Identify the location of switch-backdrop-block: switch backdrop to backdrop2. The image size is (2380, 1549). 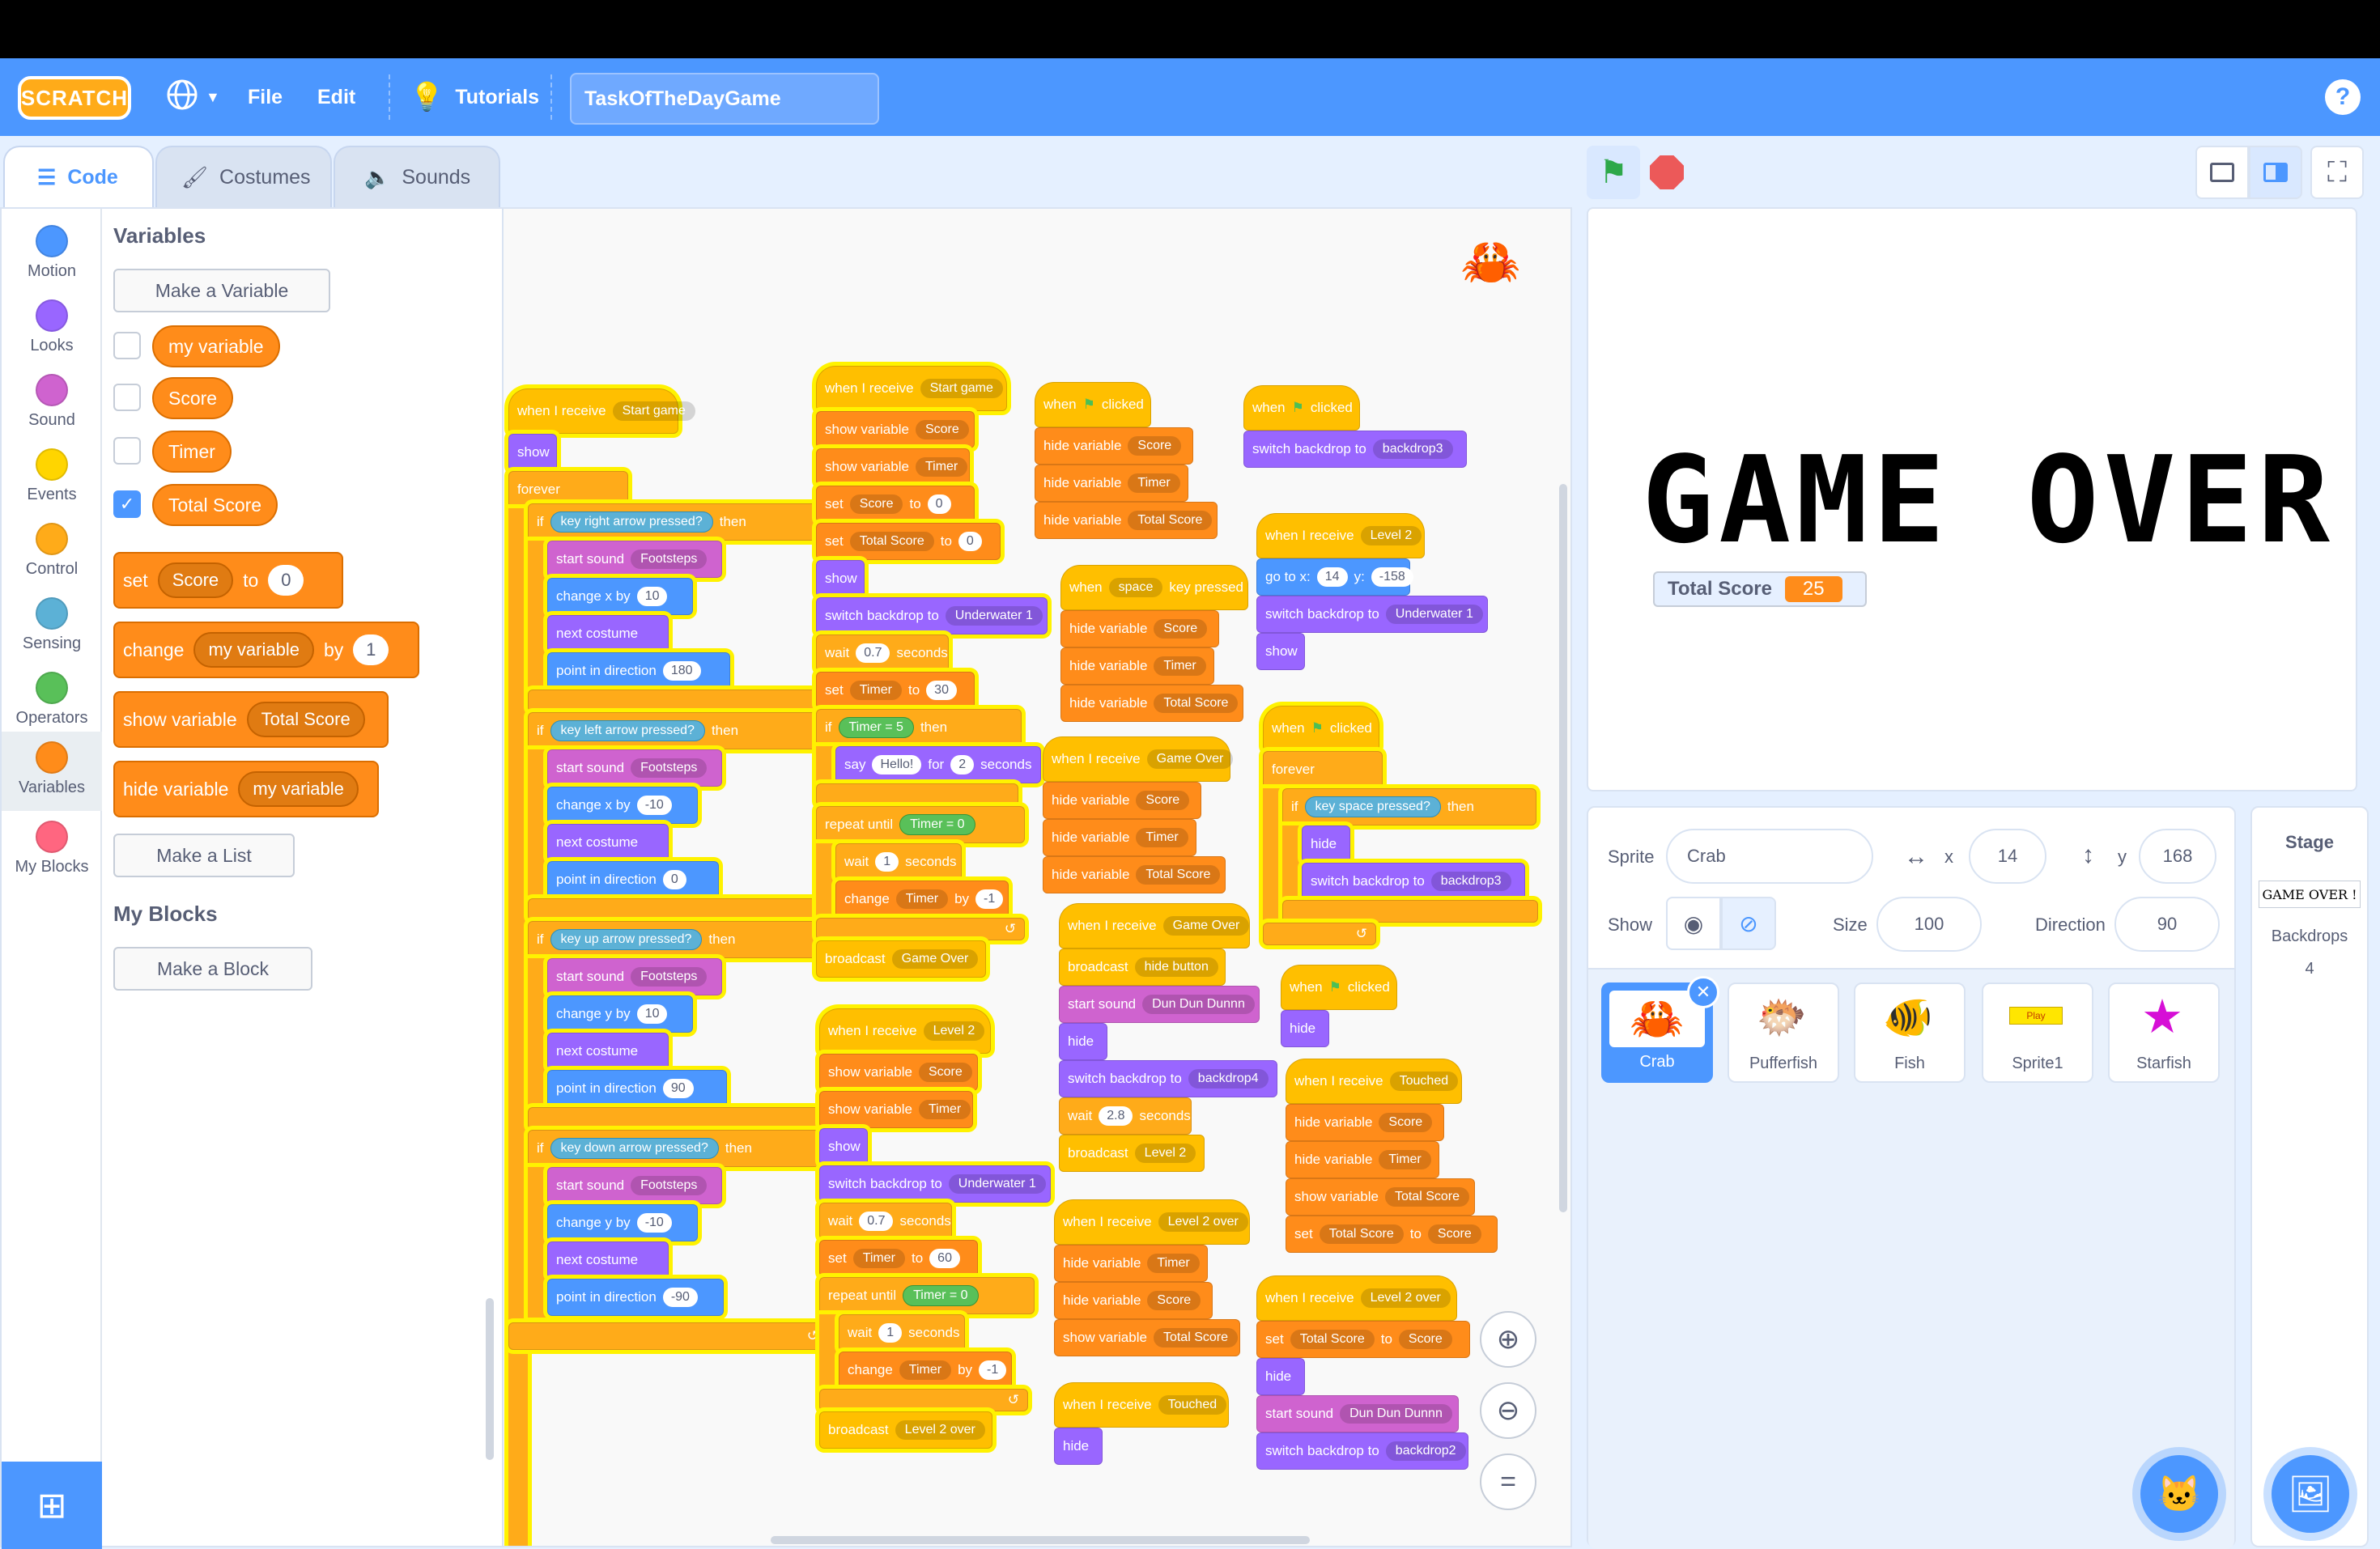
(1362, 1451).